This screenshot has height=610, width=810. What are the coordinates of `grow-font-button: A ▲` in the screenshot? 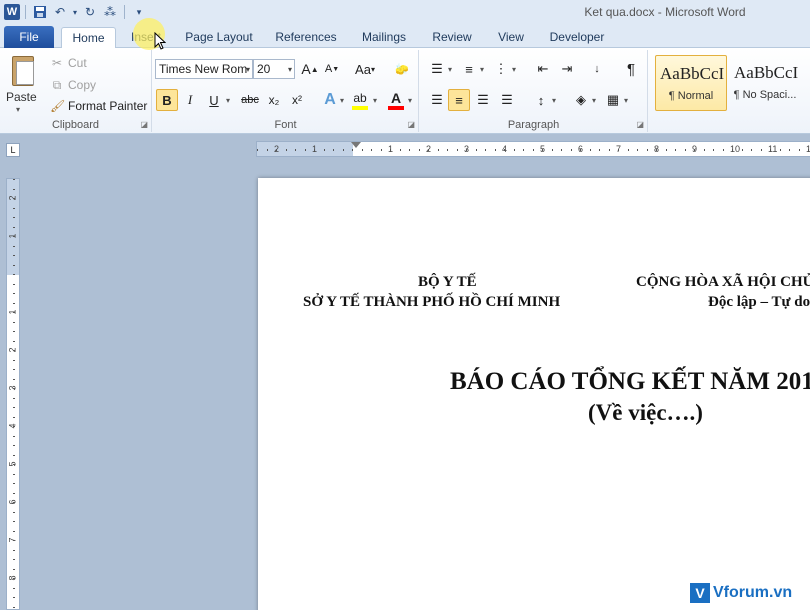 It's located at (310, 69).